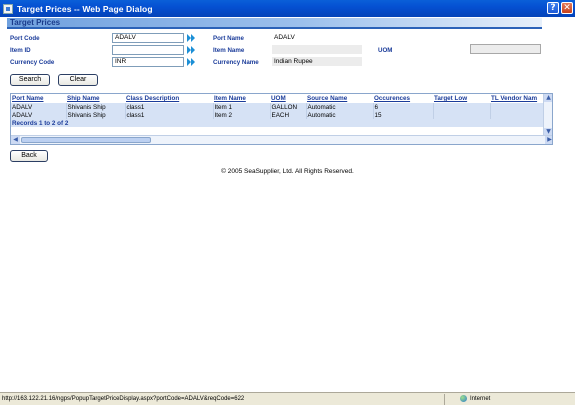  I want to click on cell-item-name: Item 2, so click(242, 115).